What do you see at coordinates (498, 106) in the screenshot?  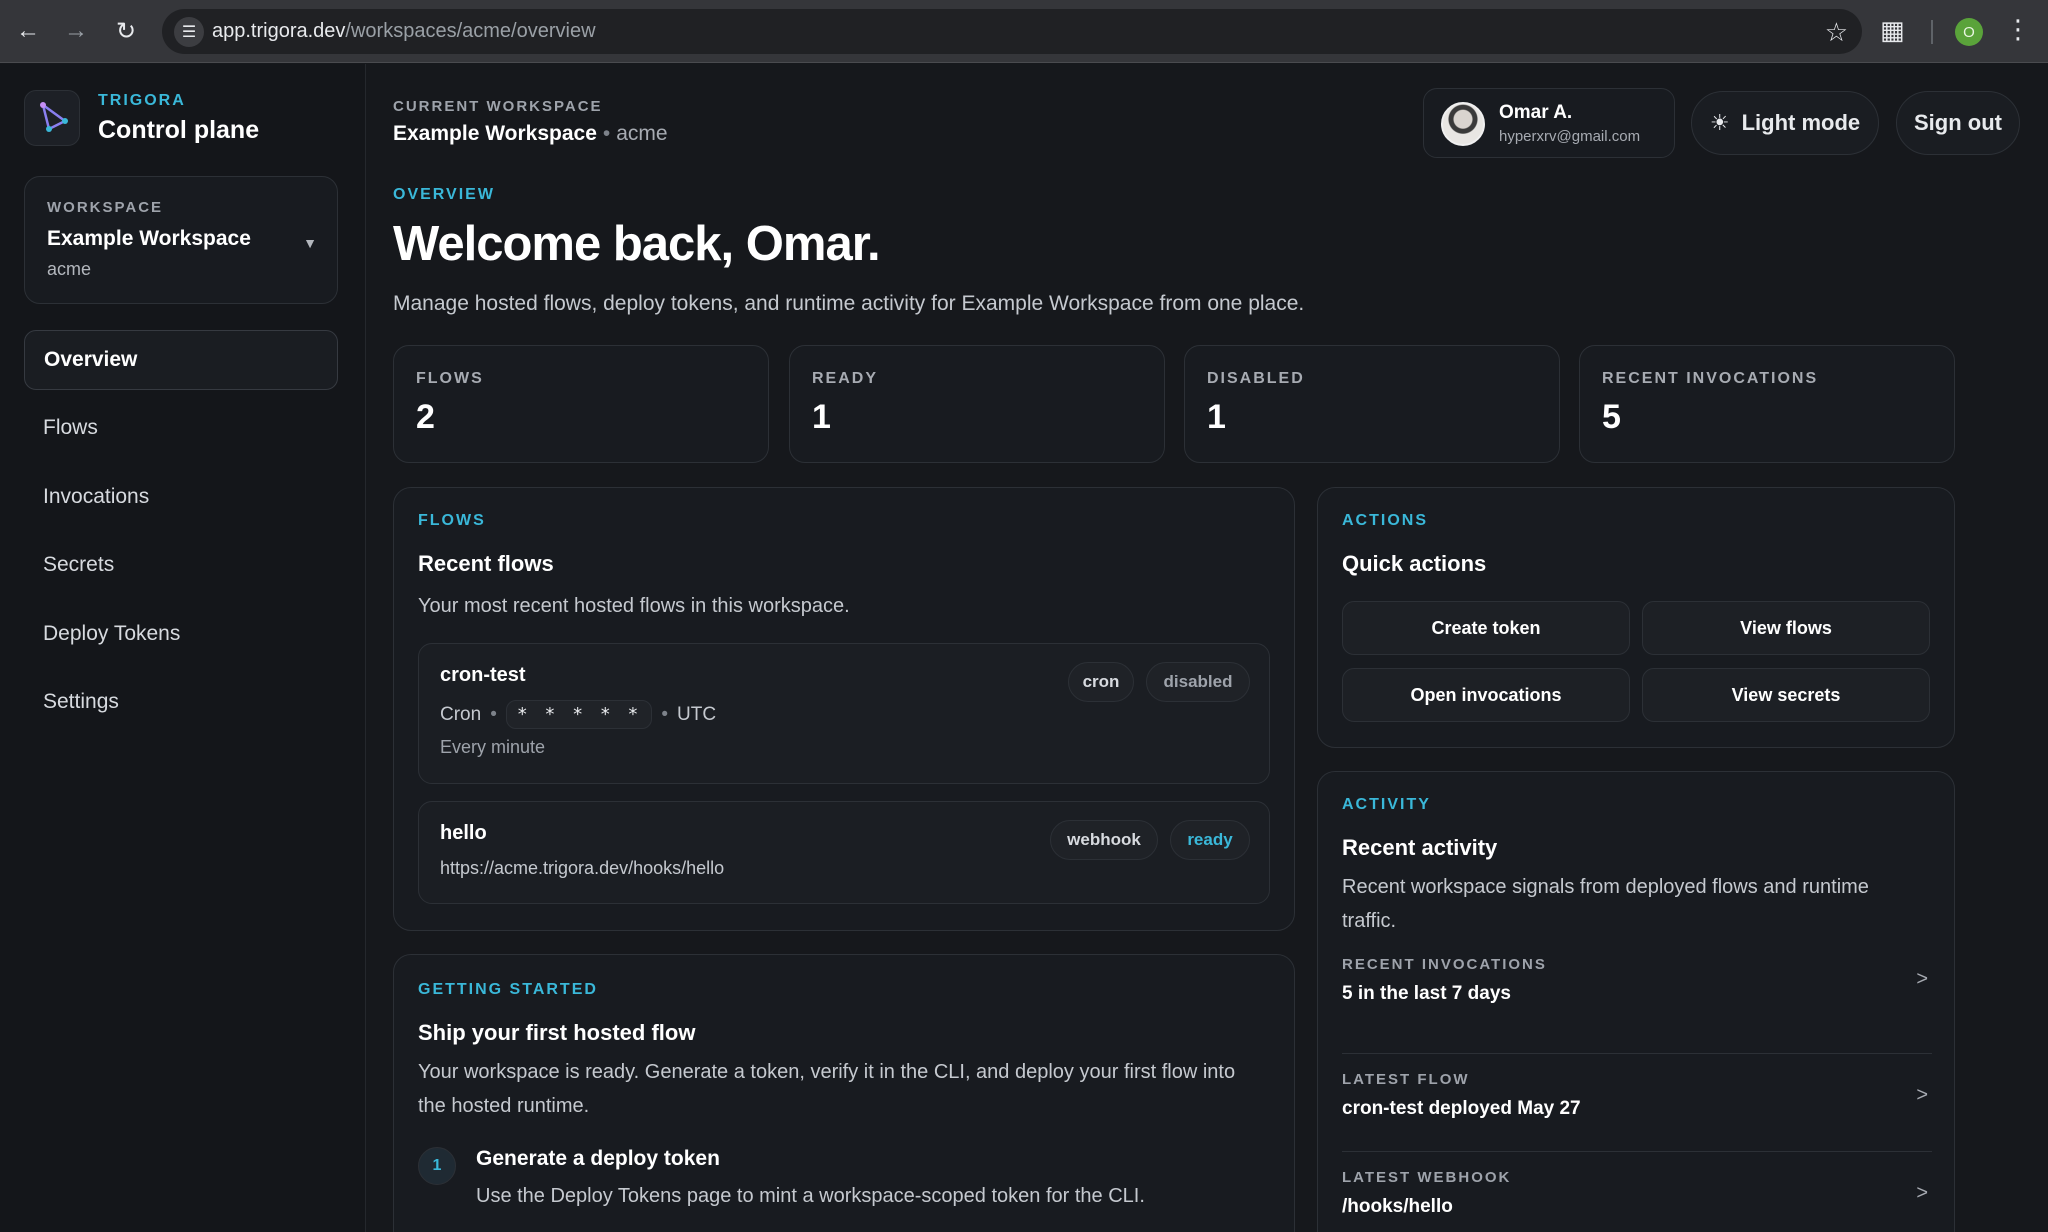 I see `current-workspace-label: CURRENT WORKSPACE` at bounding box center [498, 106].